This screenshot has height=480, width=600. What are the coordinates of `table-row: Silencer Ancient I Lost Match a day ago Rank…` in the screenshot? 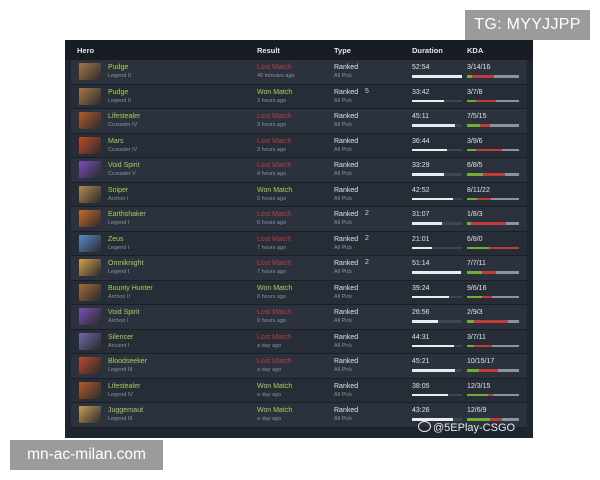 It's located at (299, 341).